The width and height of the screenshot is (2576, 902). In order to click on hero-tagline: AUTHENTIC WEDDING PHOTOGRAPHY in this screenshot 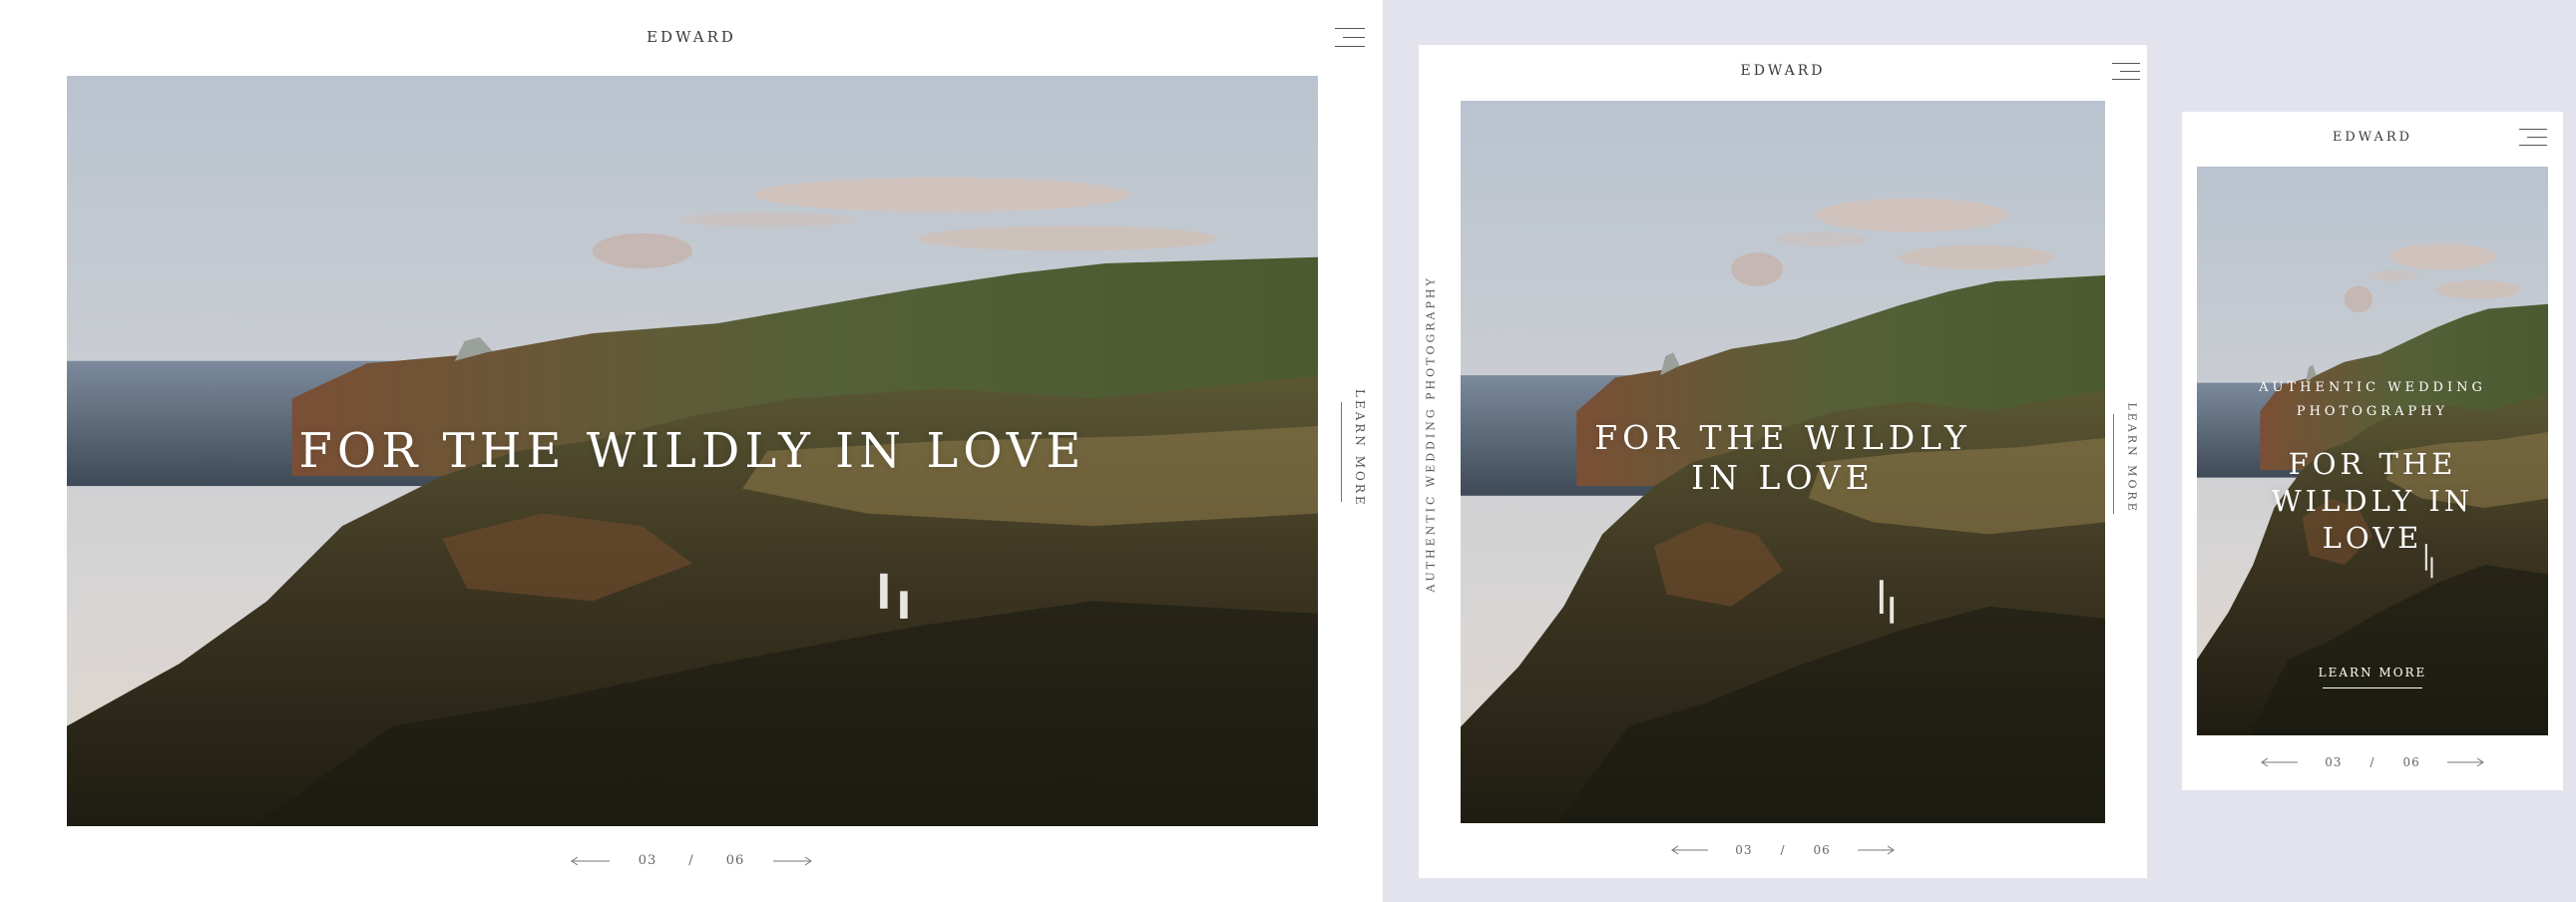, I will do `click(2372, 399)`.